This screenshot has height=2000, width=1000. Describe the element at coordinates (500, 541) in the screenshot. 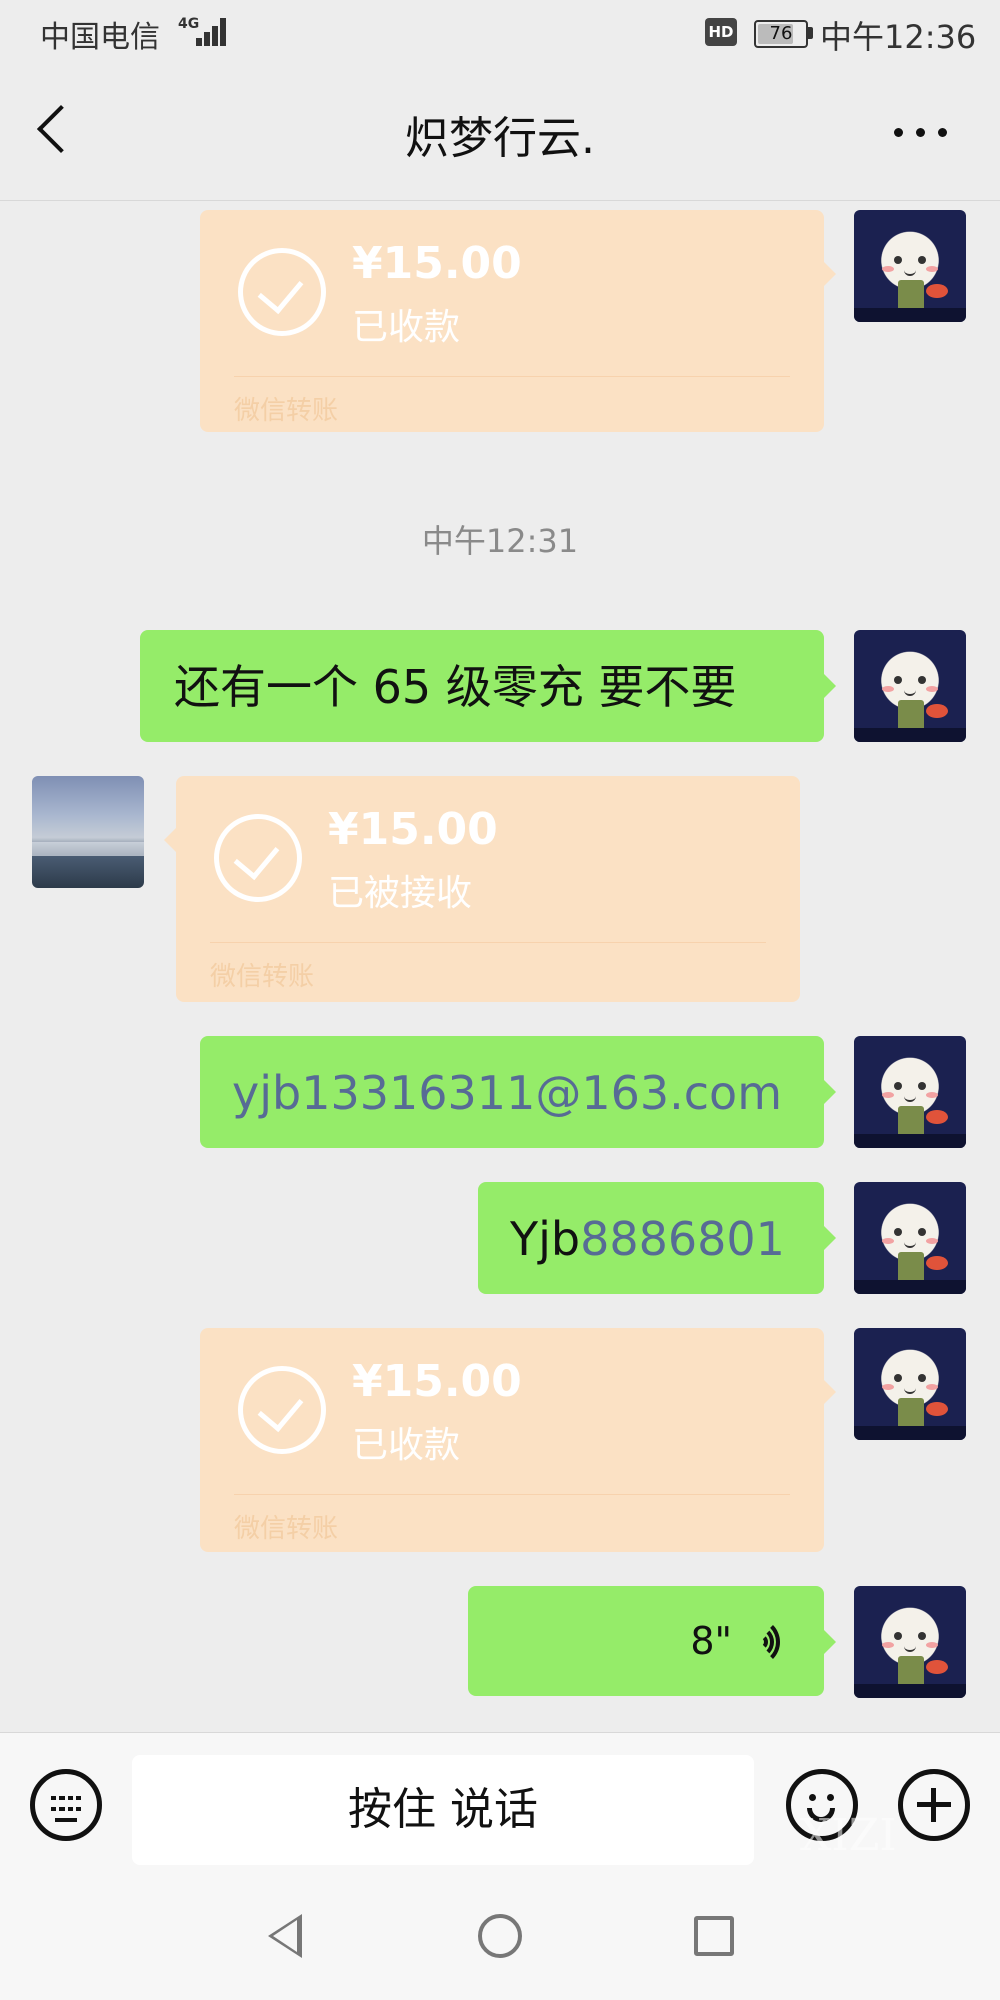

I see `time-divider: 中午12:31` at that location.